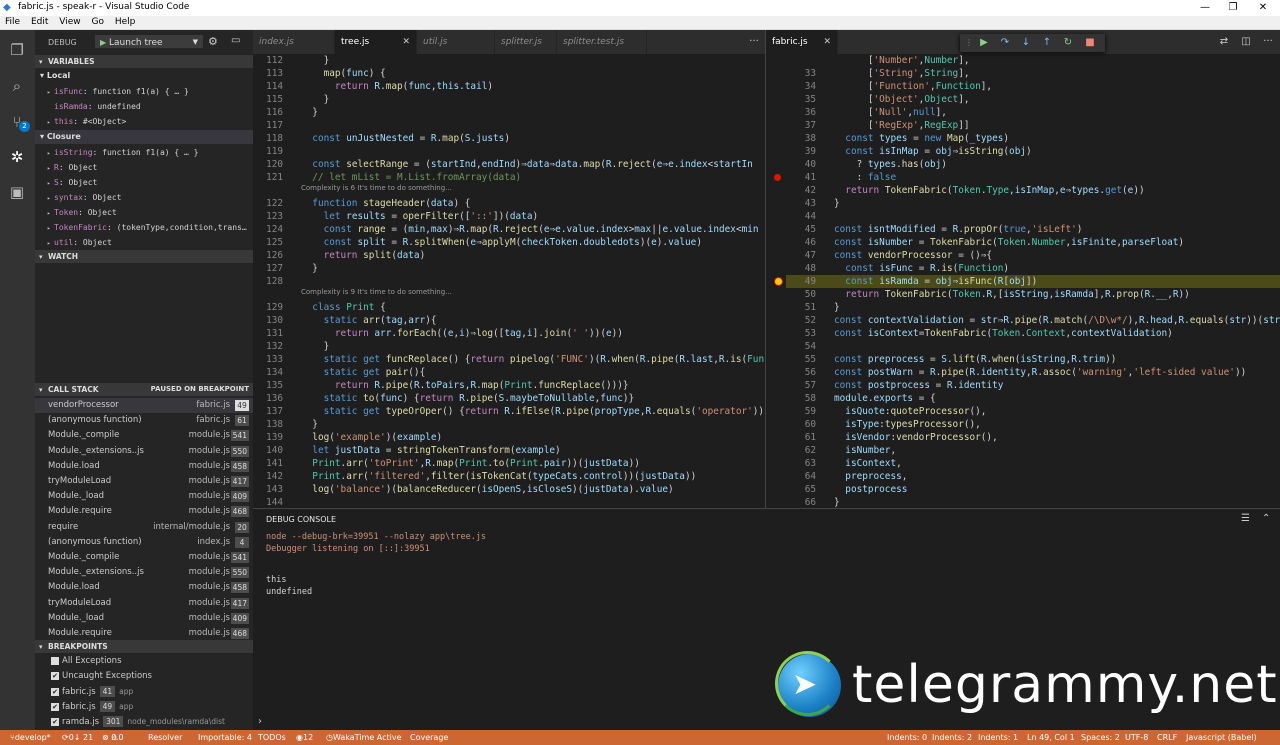  I want to click on more-actions-icon: ···, so click(754, 42).